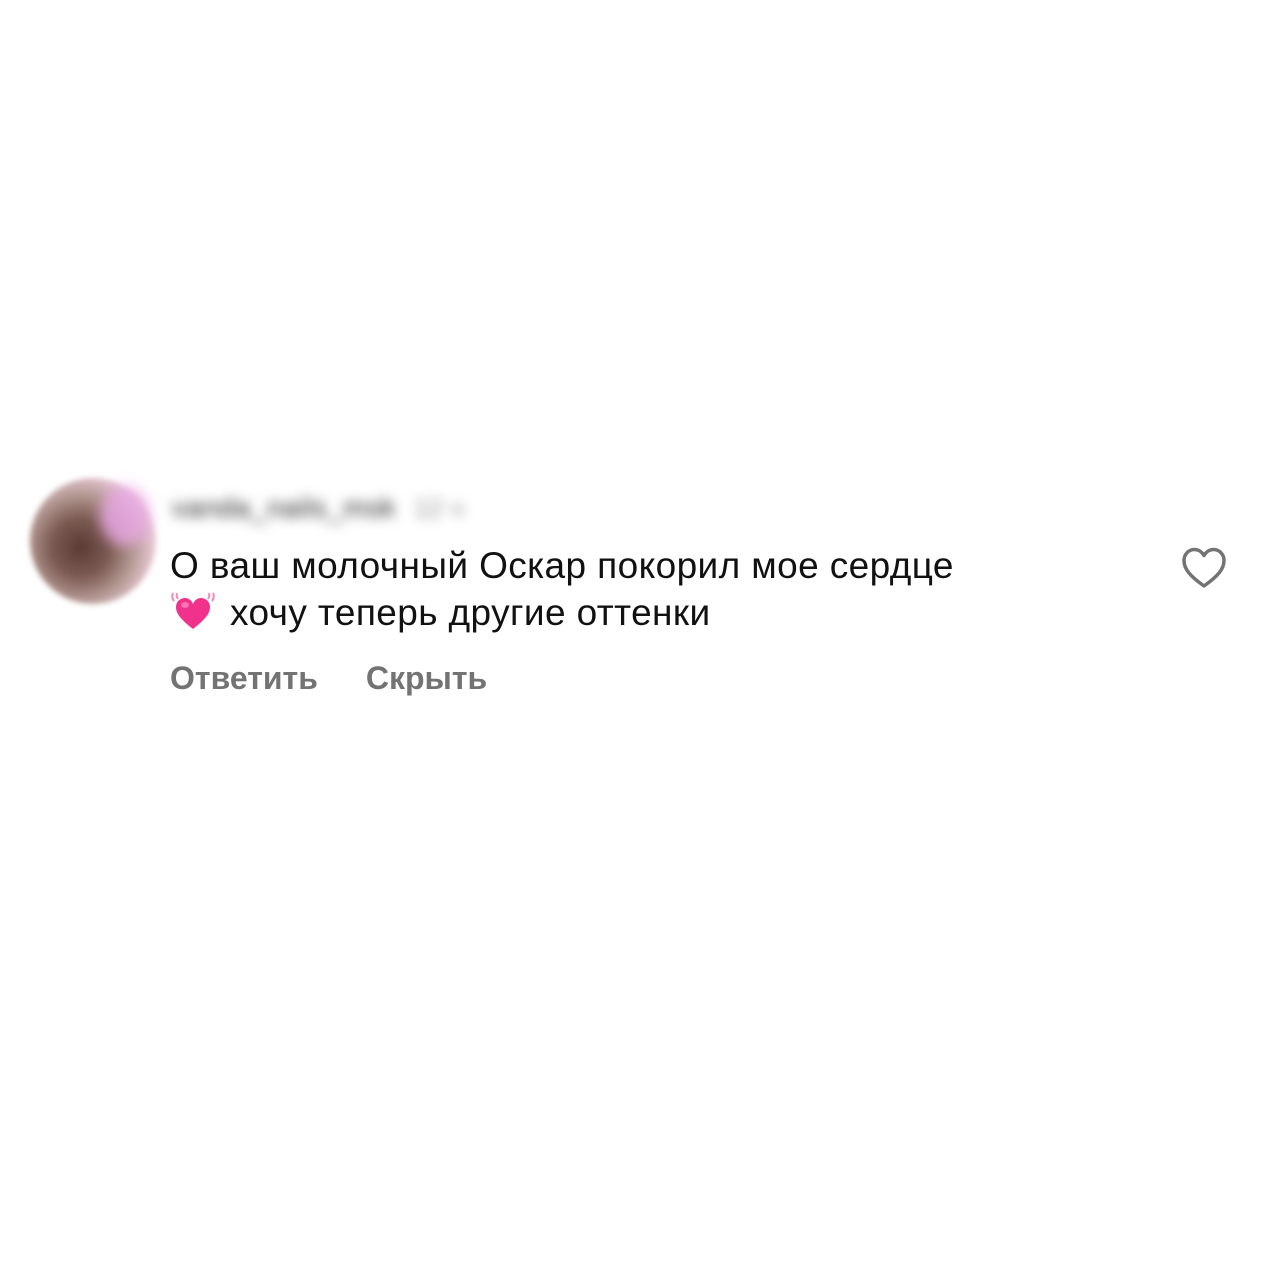  I want to click on hide-button: Скрыть, so click(426, 678).